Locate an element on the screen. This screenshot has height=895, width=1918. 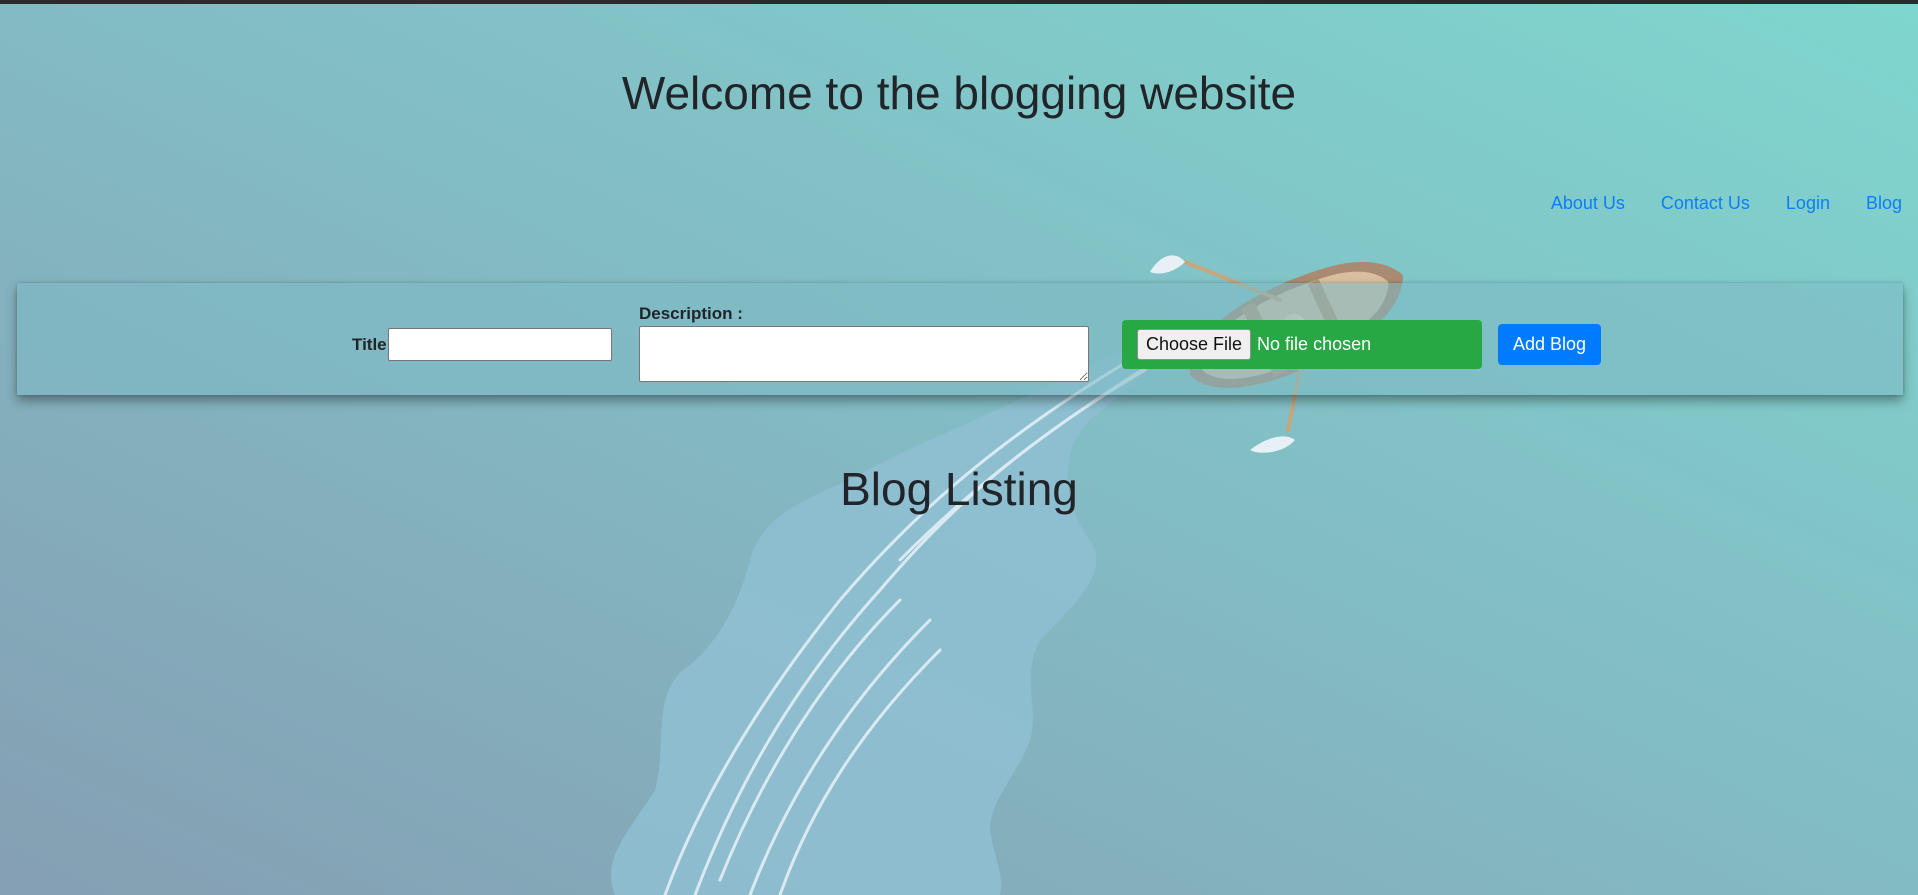
nav-about-us: About Us is located at coordinates (1588, 203).